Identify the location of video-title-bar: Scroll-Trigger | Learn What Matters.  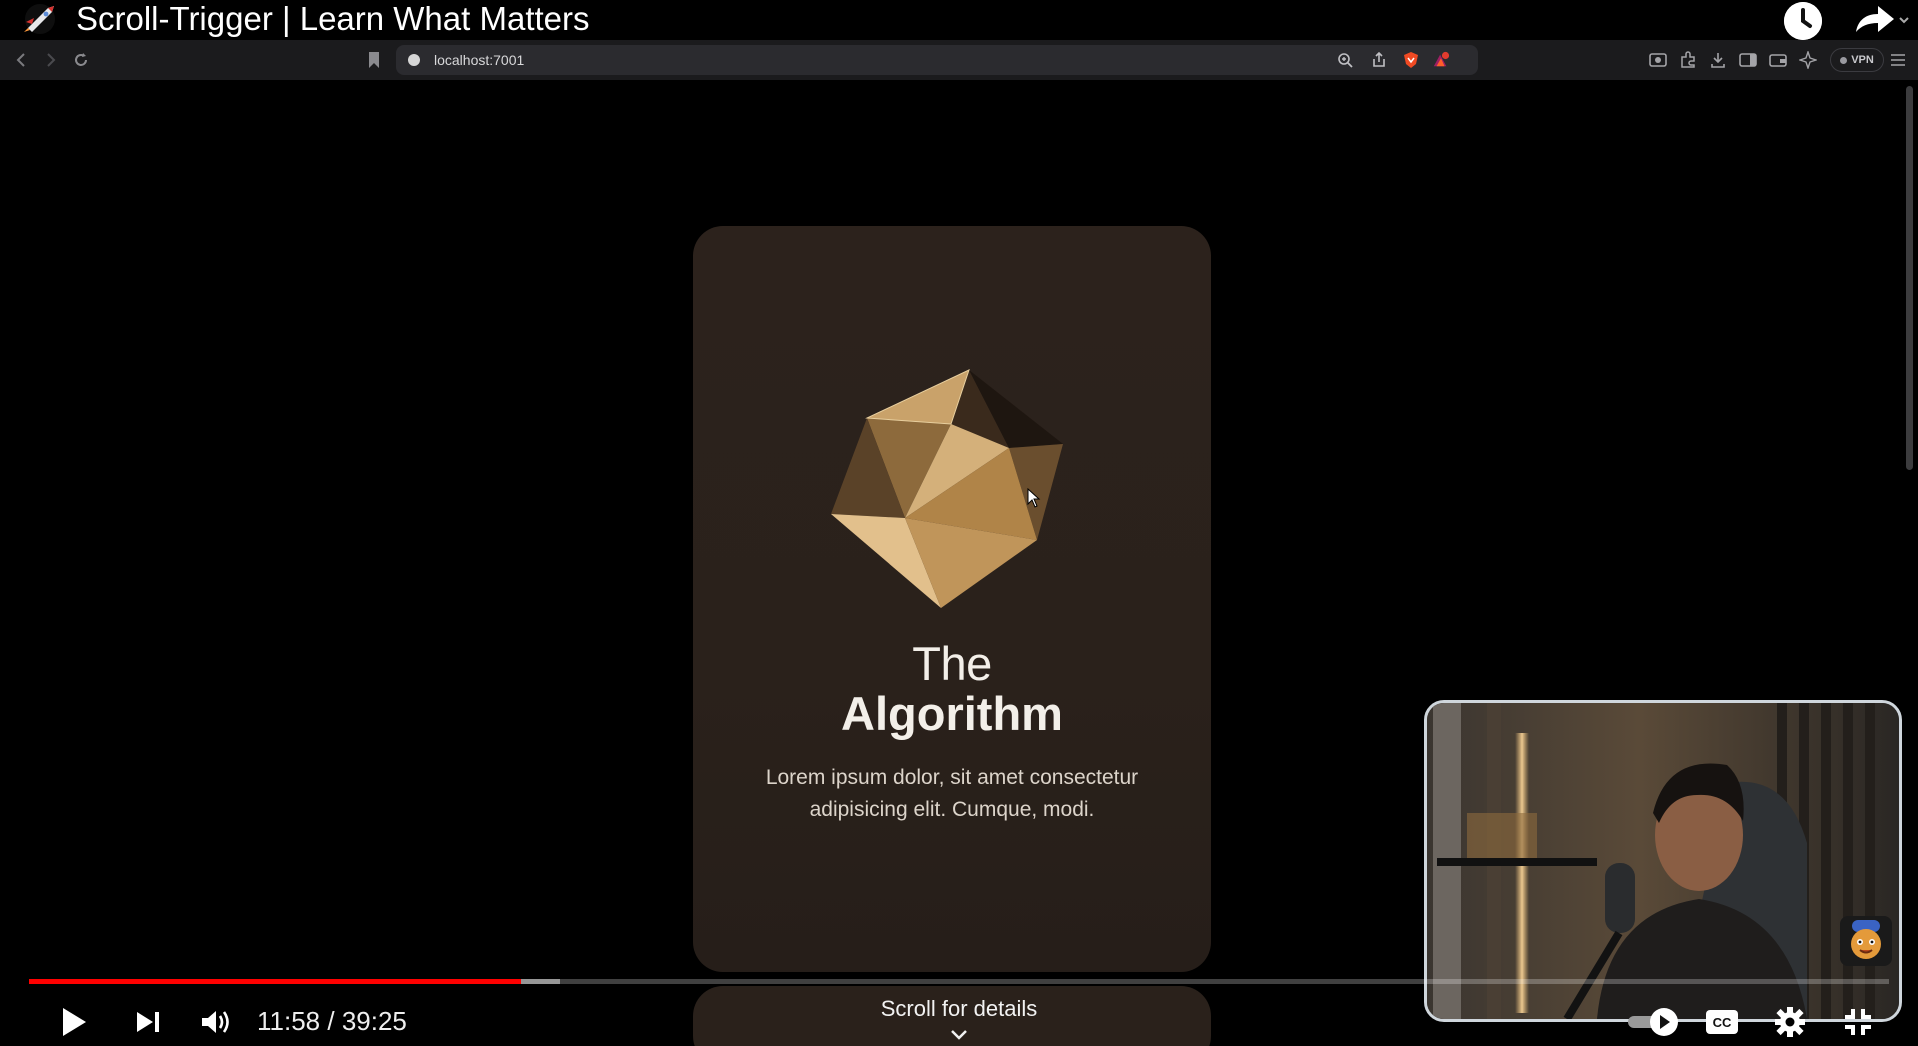
(959, 20).